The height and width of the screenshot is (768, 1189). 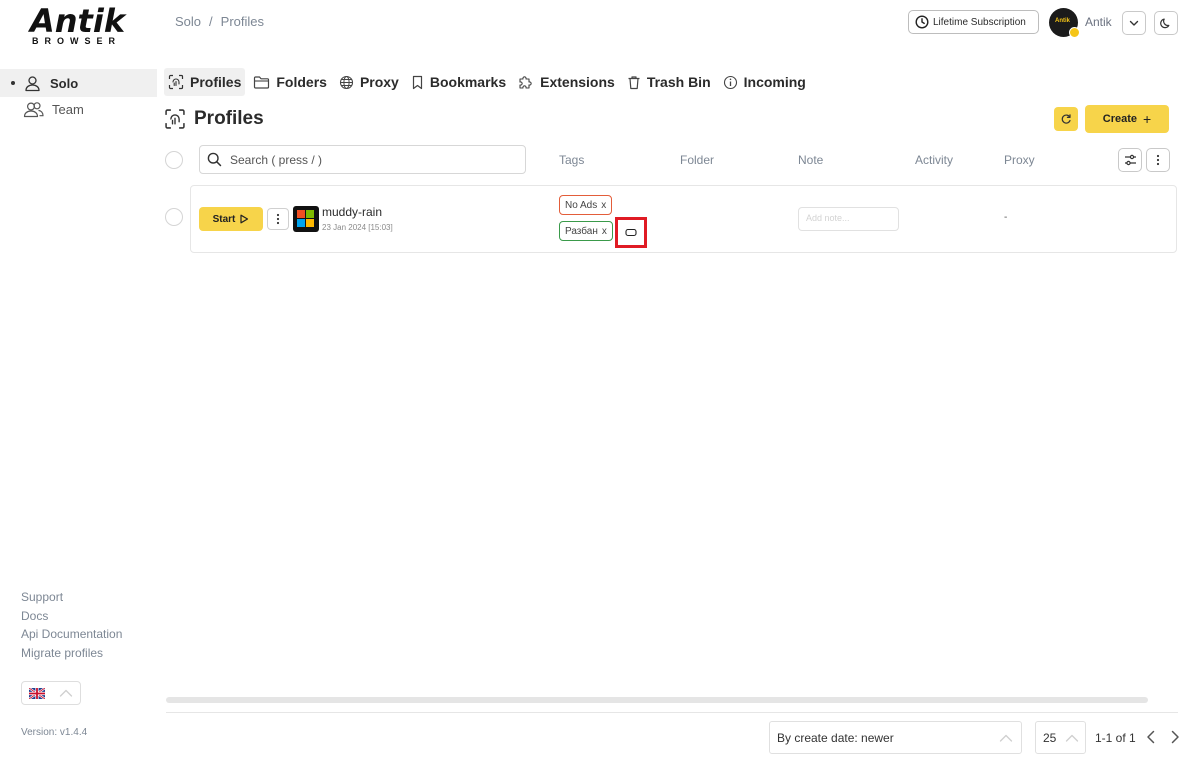 What do you see at coordinates (934, 160) in the screenshot?
I see `column-header-activity: Activity` at bounding box center [934, 160].